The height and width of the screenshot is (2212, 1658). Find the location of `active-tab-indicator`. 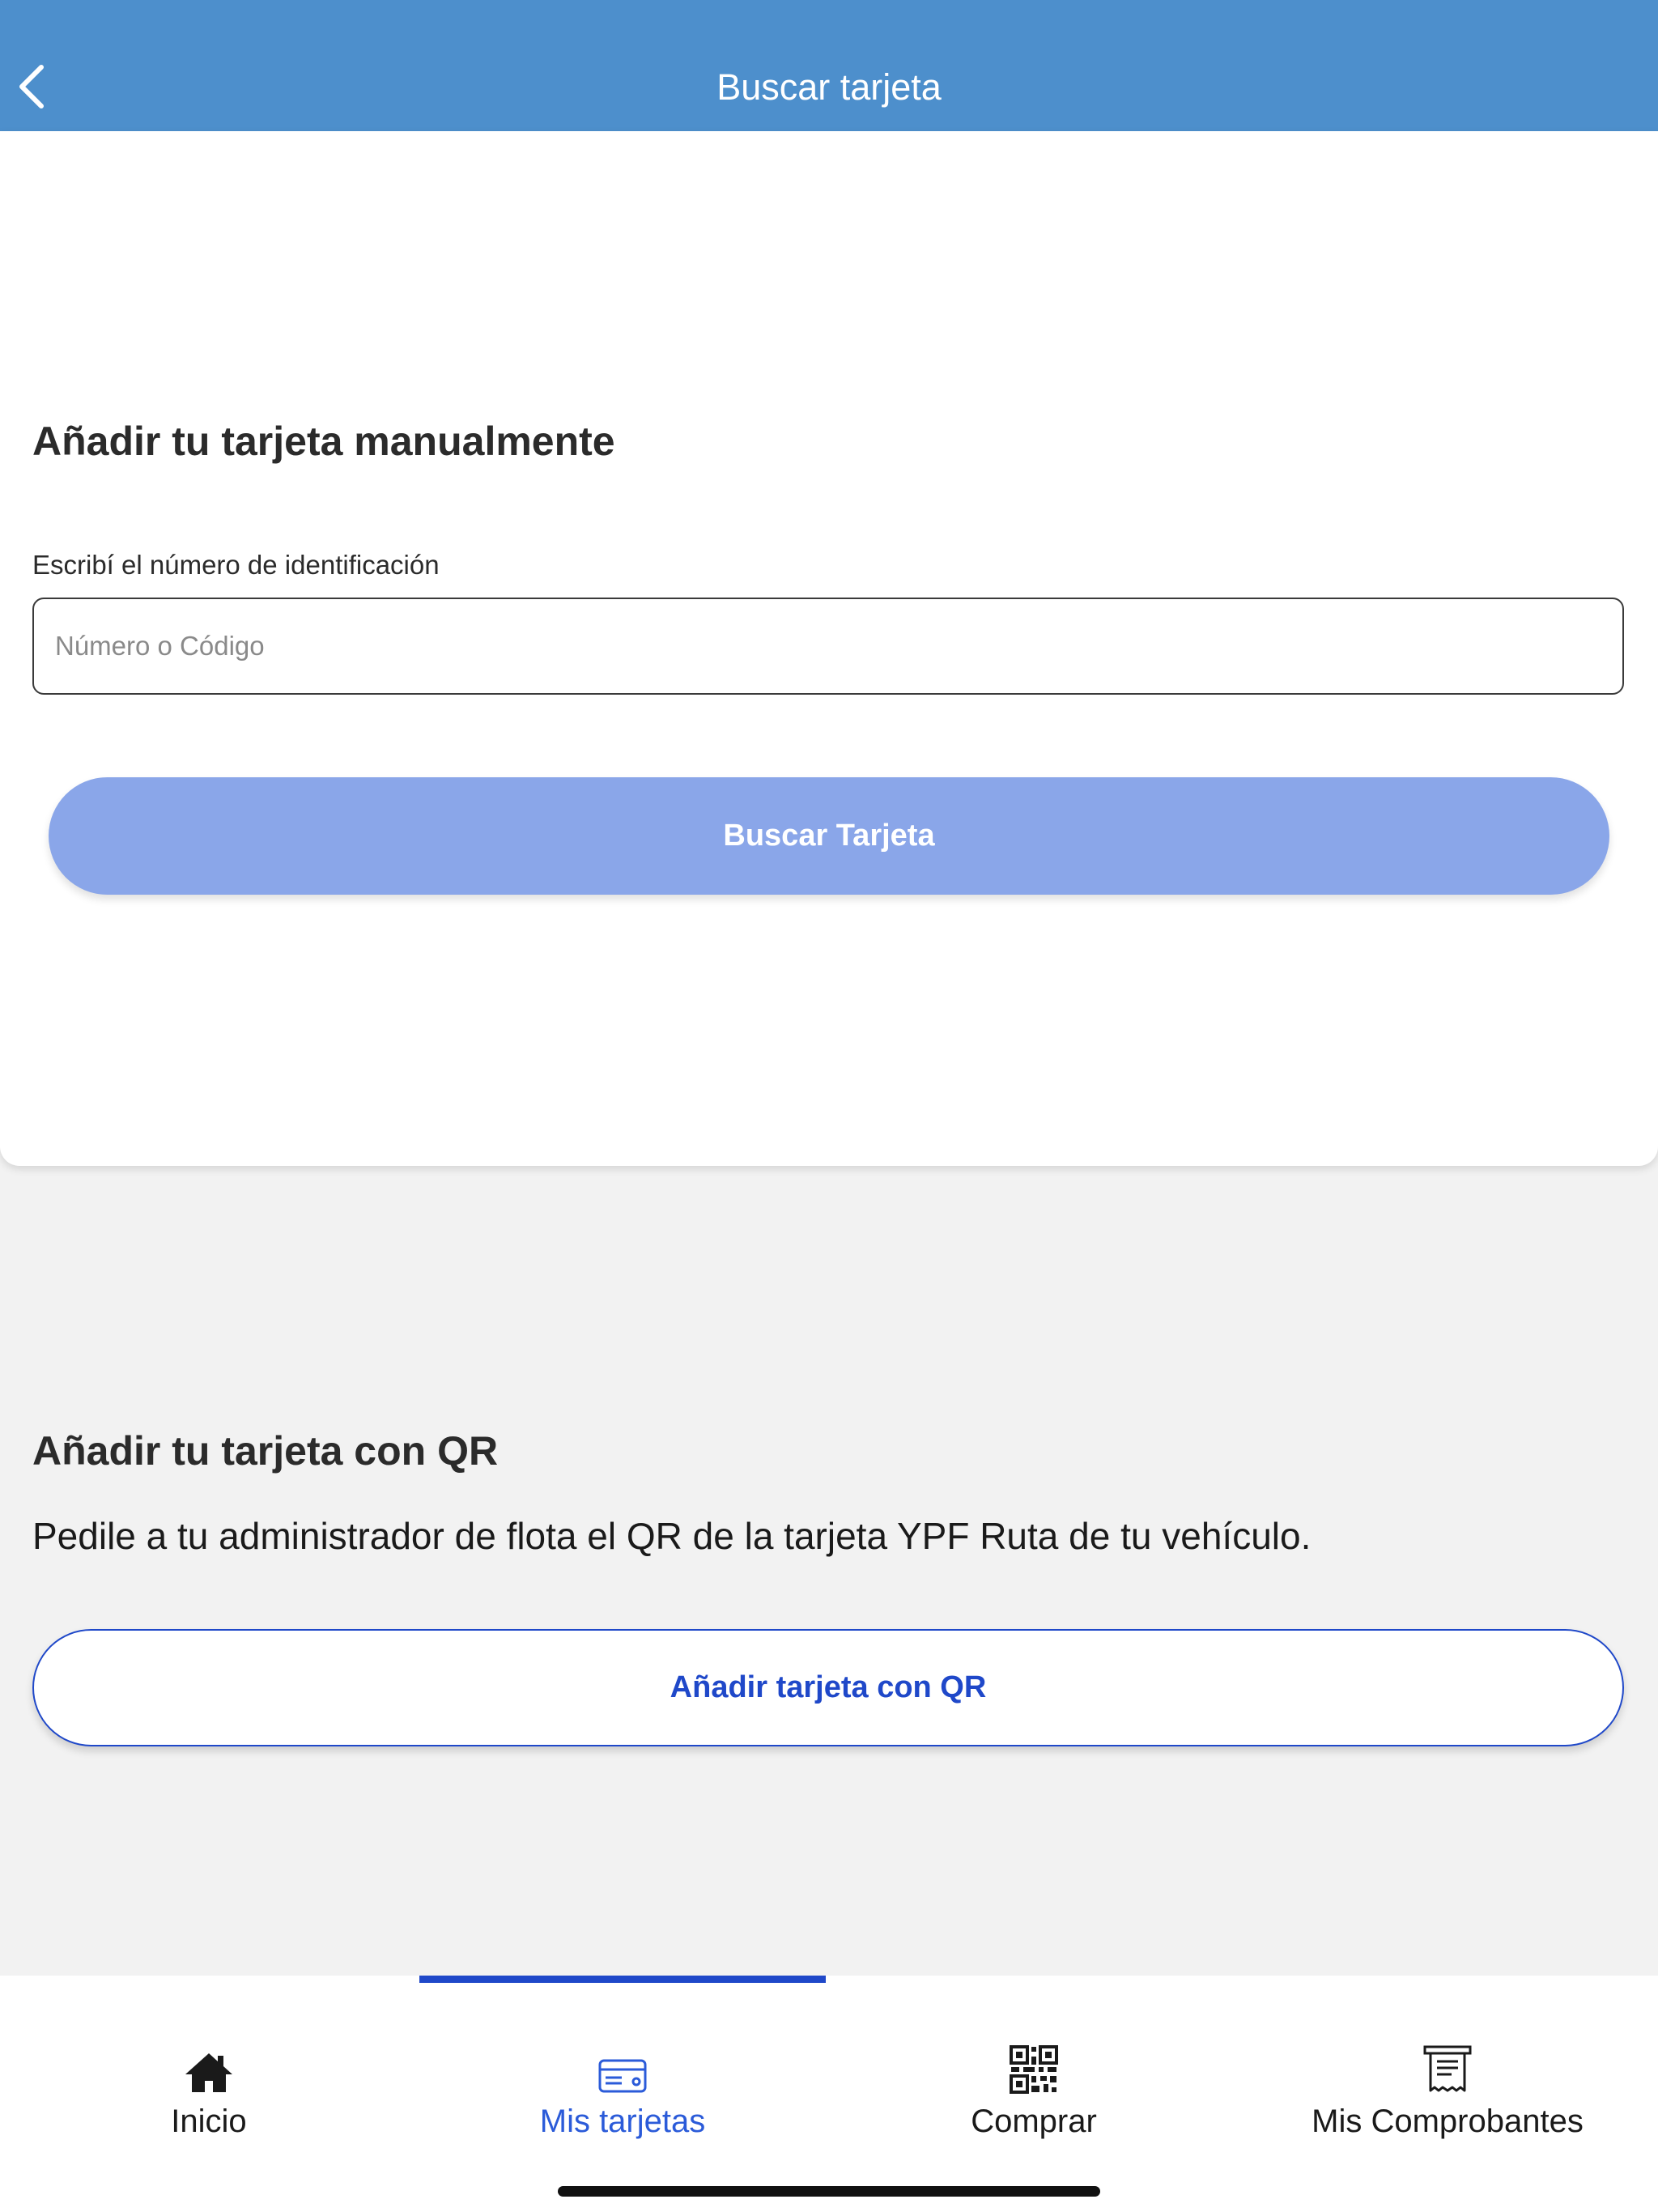

active-tab-indicator is located at coordinates (622, 1980).